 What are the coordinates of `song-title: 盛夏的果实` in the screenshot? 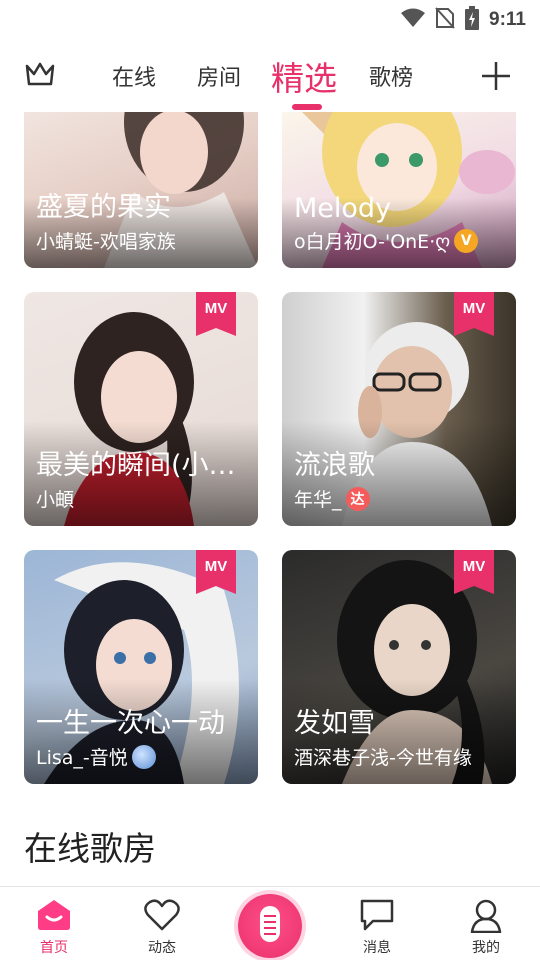 It's located at (103, 207).